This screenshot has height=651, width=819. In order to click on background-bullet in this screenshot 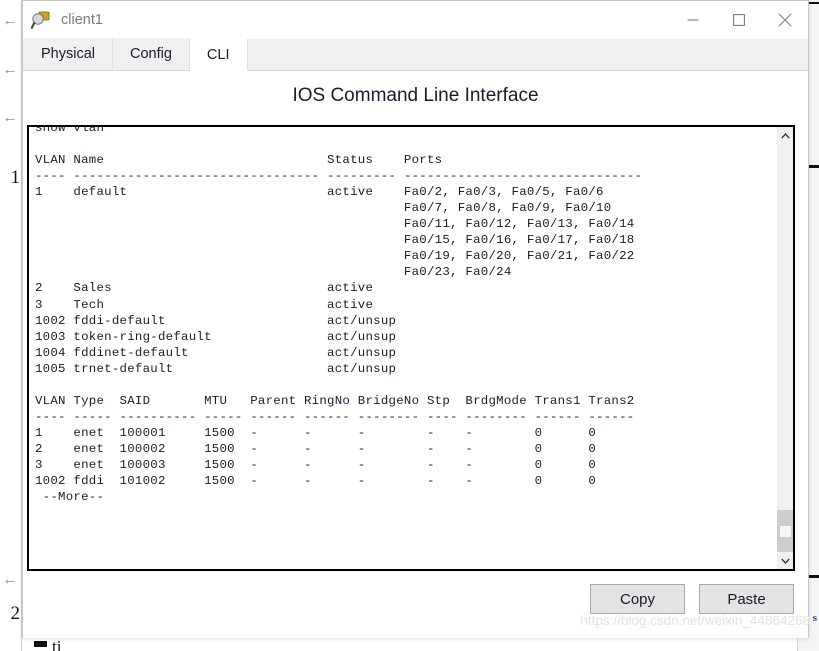, I will do `click(40, 644)`.